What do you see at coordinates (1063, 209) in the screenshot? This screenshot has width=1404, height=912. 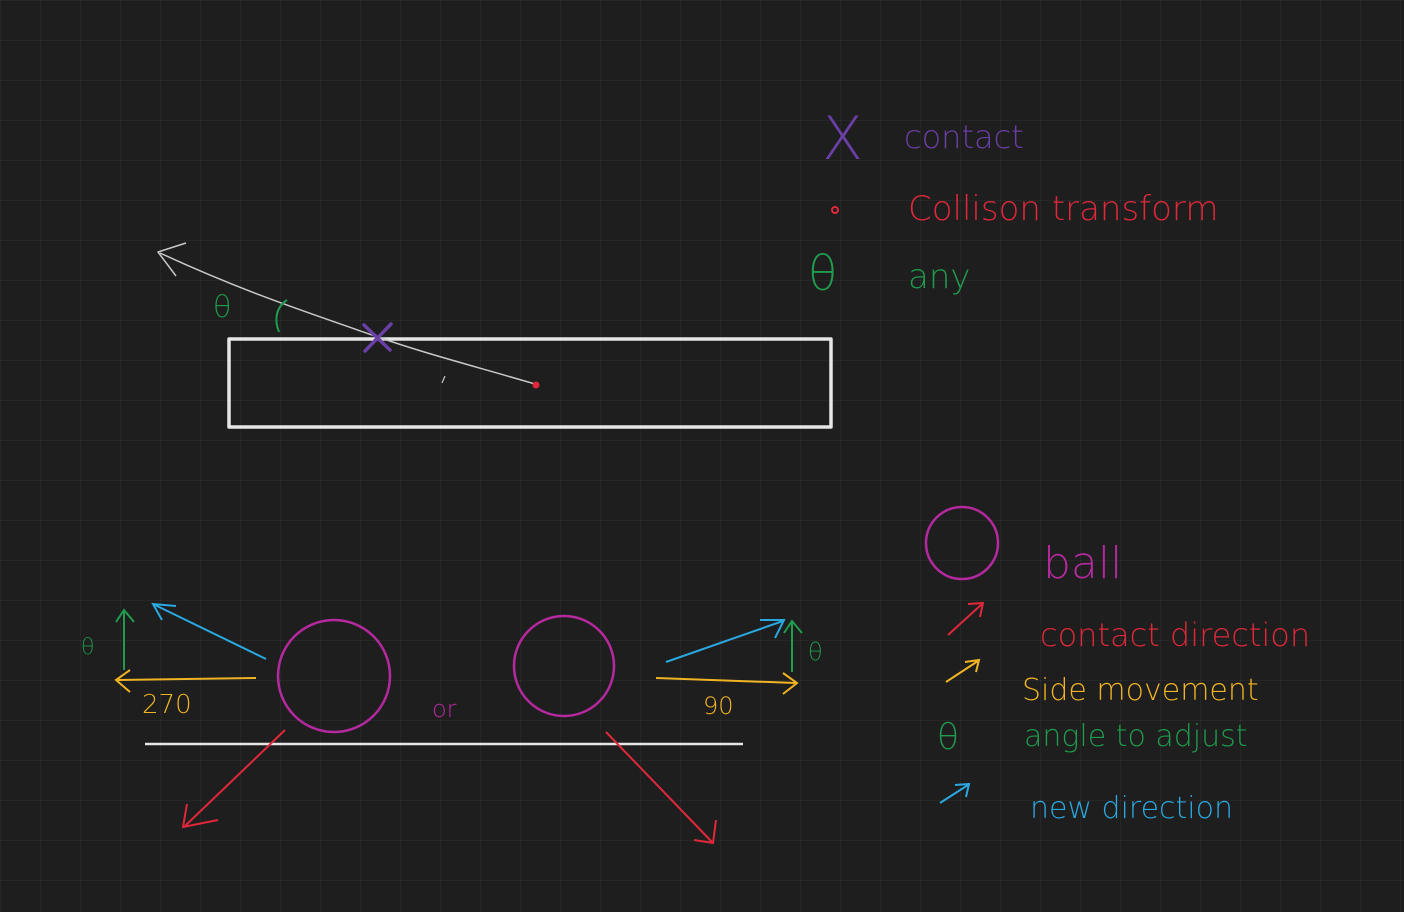 I see `collision-transform-label: Collison transform` at bounding box center [1063, 209].